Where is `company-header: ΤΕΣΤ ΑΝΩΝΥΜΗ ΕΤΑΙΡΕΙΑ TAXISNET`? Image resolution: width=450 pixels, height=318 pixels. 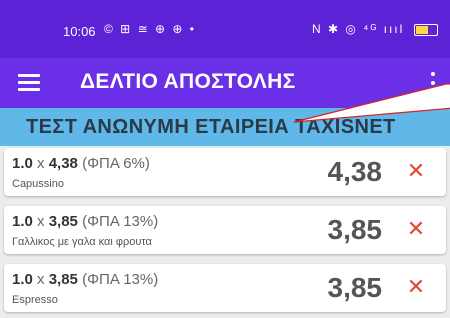 company-header: ΤΕΣΤ ΑΝΩΝΥΜΗ ΕΤΑΙΡΕΙΑ TAXISNET is located at coordinates (225, 127).